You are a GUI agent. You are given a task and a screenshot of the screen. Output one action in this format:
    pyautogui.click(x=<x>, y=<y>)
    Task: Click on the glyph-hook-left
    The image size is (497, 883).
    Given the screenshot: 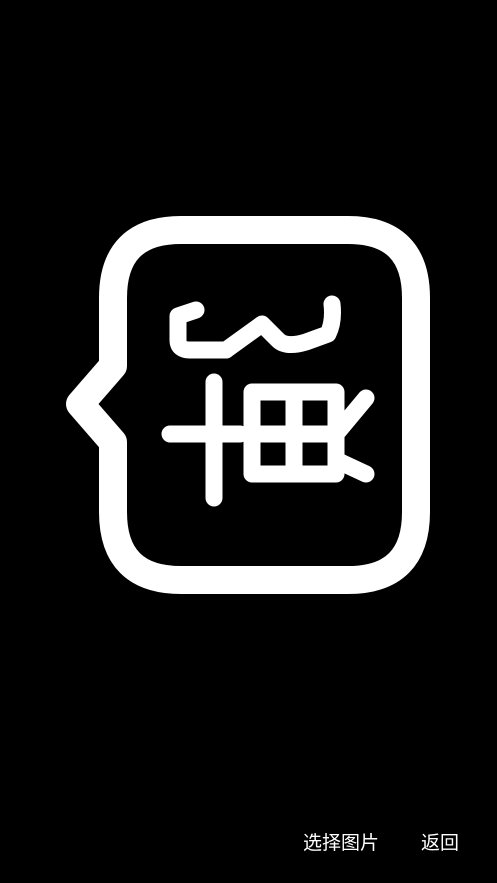 What is the action you would take?
    pyautogui.click(x=202, y=330)
    